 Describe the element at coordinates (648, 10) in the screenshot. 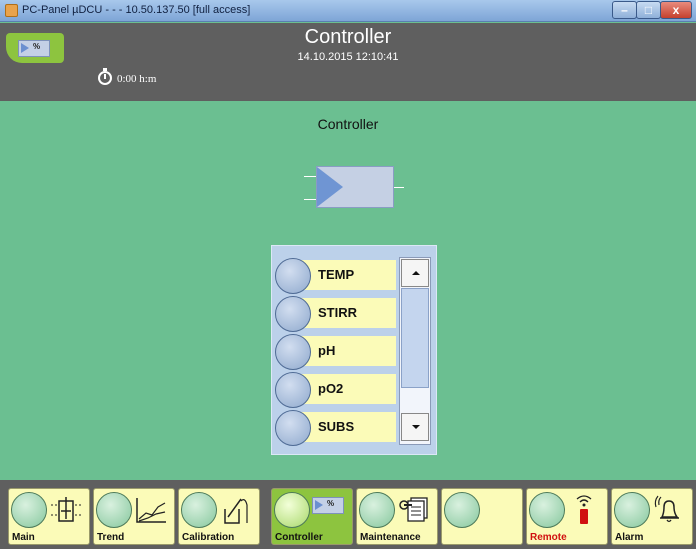

I see `maximize-button: □` at that location.